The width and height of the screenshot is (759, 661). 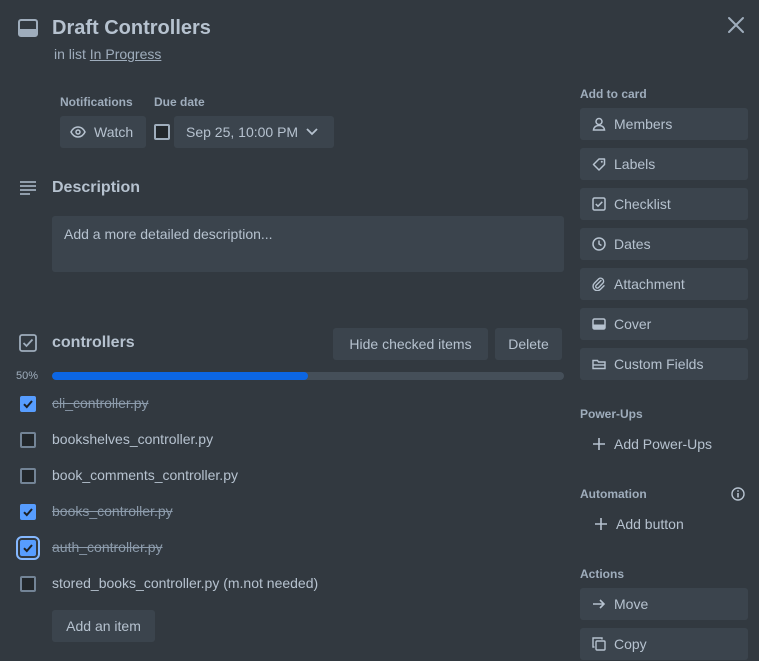 I want to click on custom-fields-button: Custom Fields, so click(x=664, y=364).